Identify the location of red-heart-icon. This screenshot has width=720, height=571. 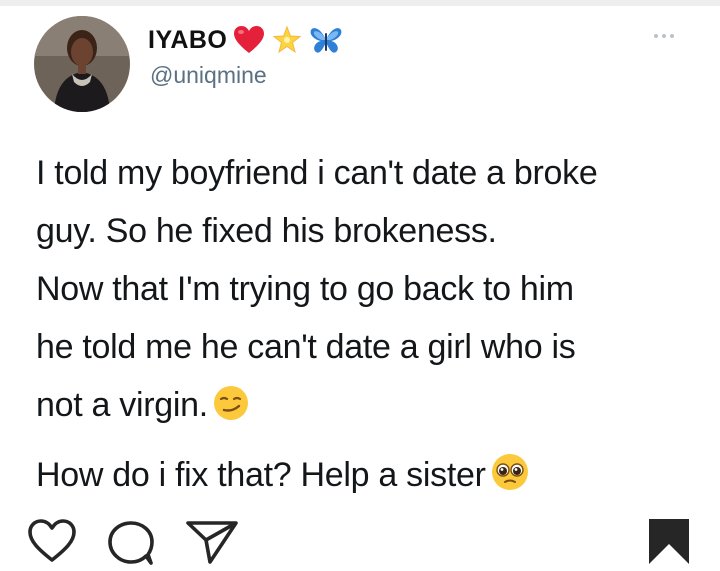
(249, 39).